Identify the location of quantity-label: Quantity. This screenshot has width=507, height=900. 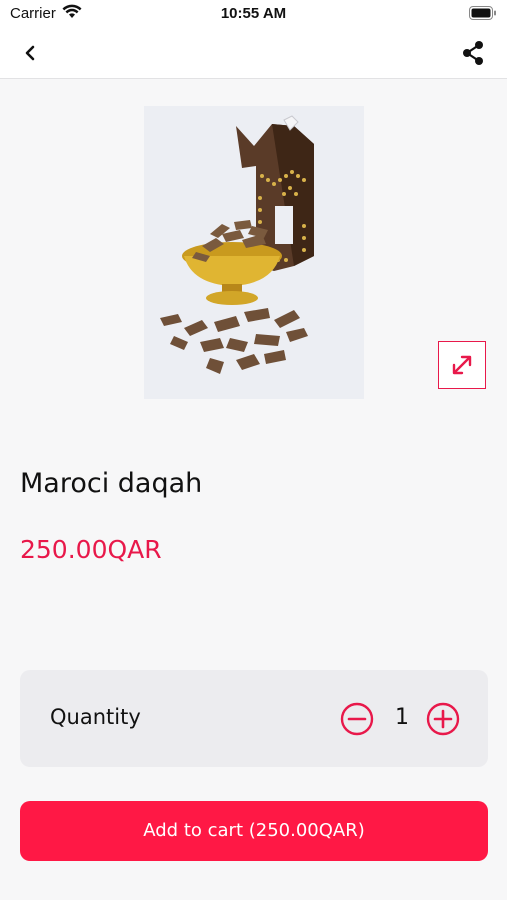
(95, 717).